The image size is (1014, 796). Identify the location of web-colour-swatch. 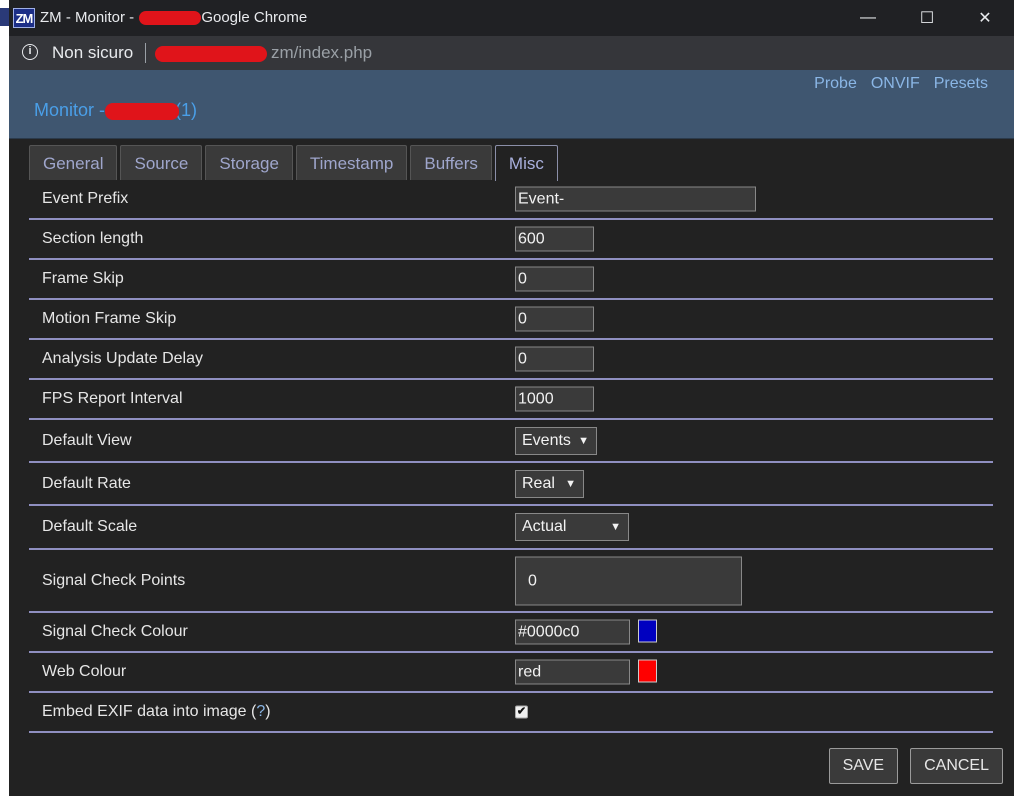
(647, 671).